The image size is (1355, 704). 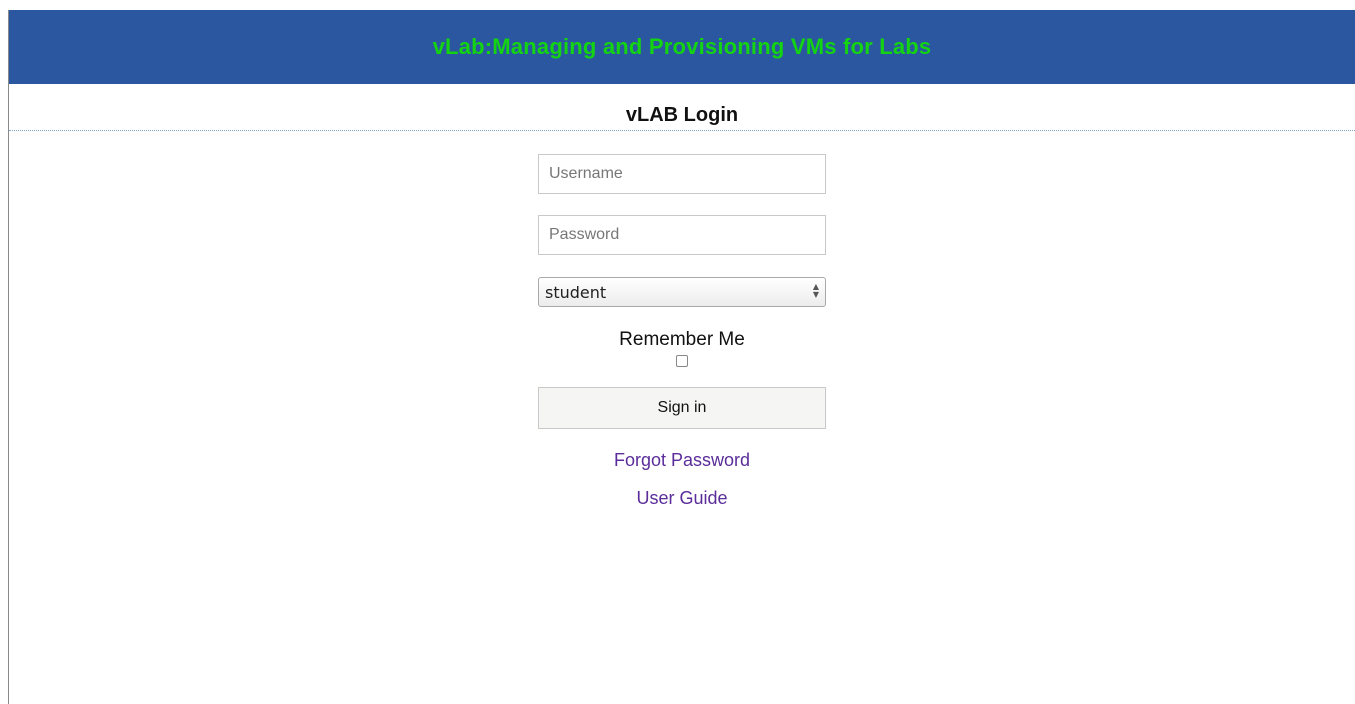 I want to click on remember-me-label: Remember Me, so click(x=682, y=339).